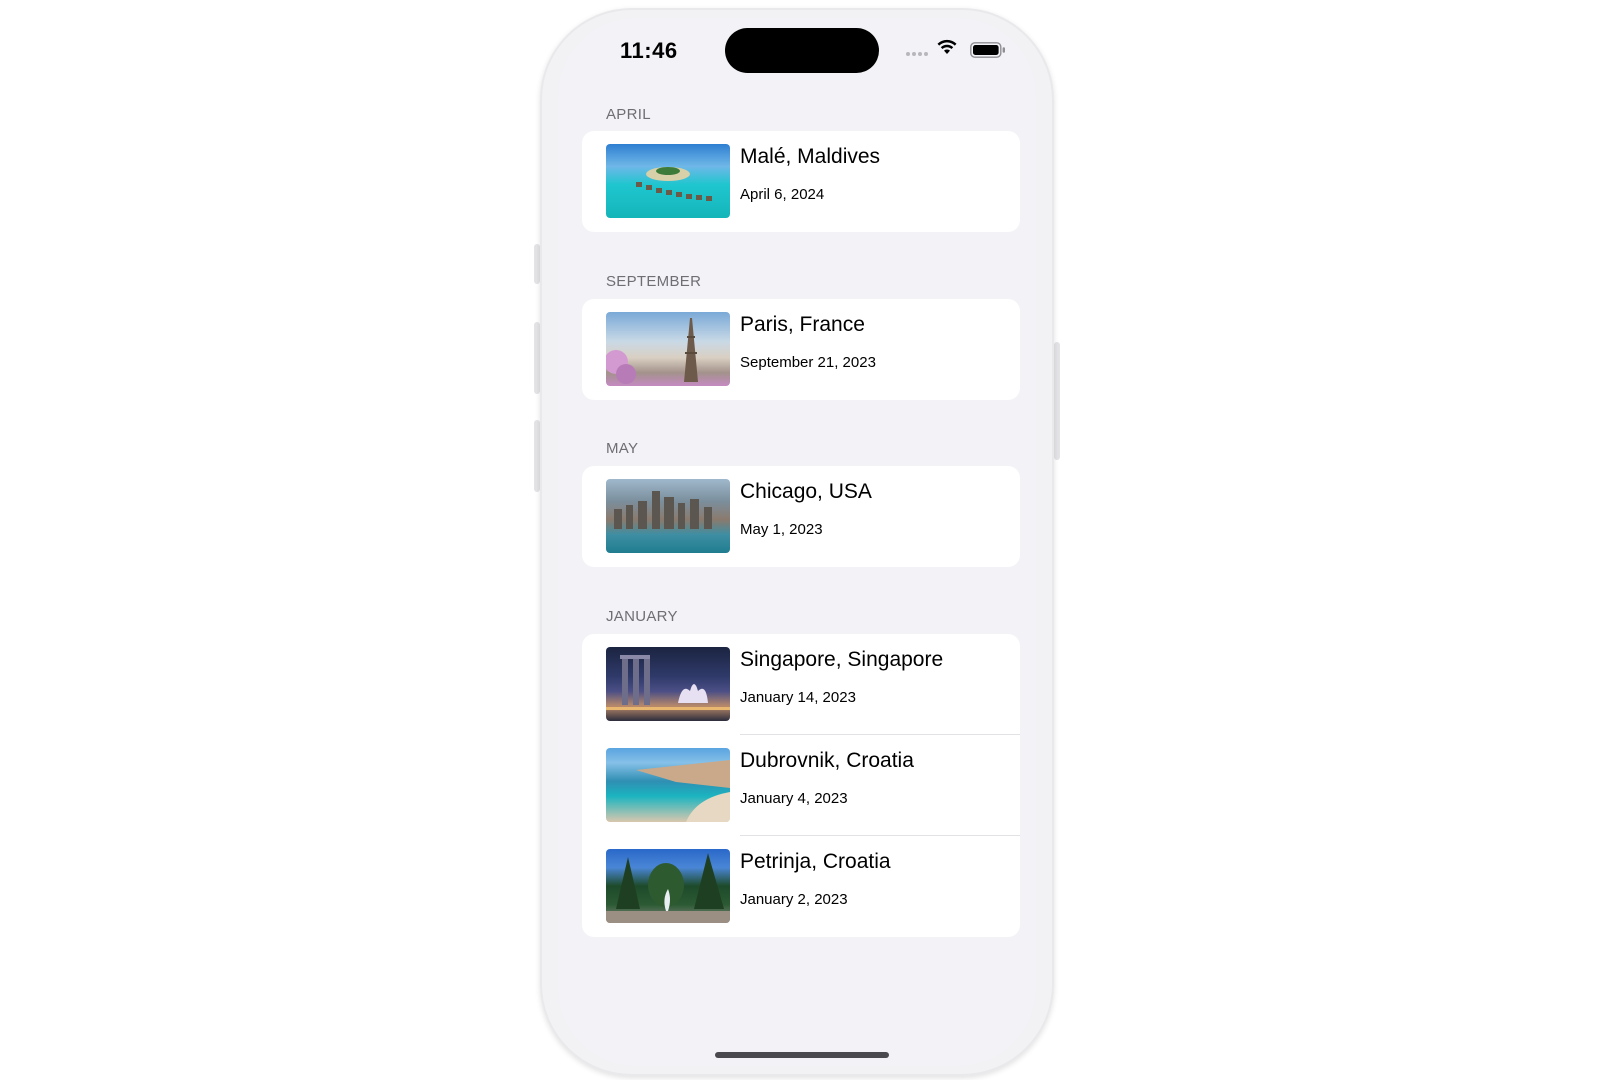 This screenshot has height=1080, width=1600. I want to click on trip-date: January 14, 2023, so click(798, 697).